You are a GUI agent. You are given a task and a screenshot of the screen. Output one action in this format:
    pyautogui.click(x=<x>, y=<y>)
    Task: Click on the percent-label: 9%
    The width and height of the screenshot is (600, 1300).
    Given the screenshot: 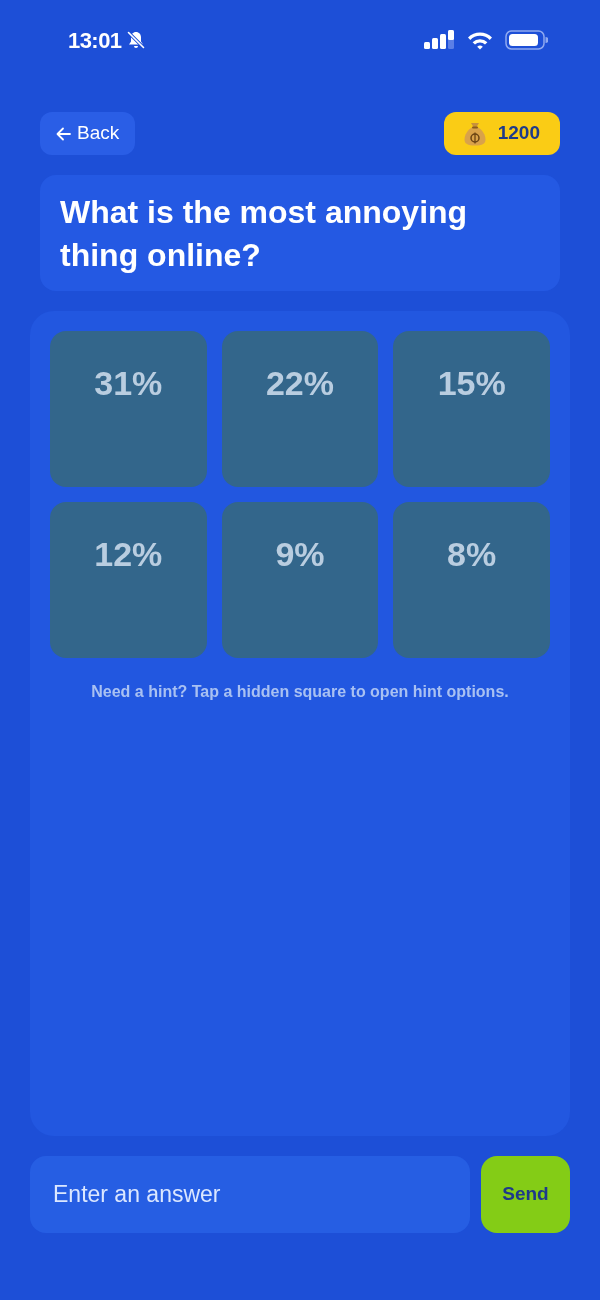 What is the action you would take?
    pyautogui.click(x=300, y=554)
    